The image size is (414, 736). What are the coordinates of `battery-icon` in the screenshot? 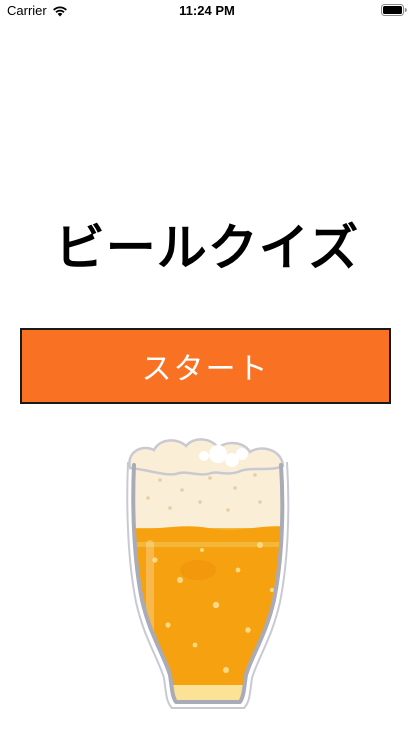 It's located at (394, 10).